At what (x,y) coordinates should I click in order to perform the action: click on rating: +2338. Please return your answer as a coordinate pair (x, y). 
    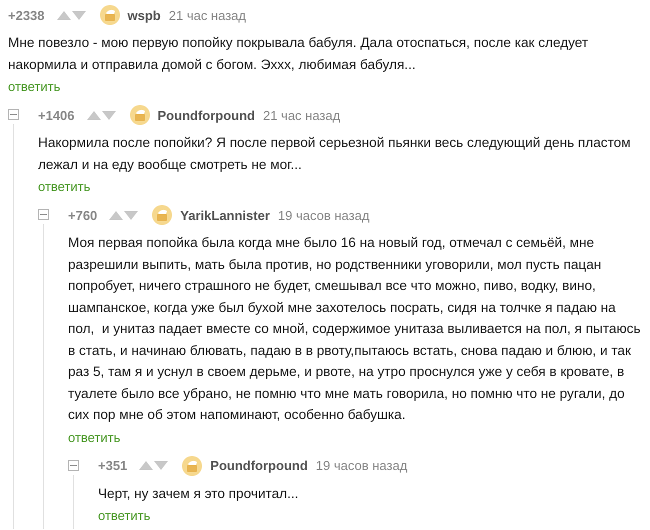
    Looking at the image, I should click on (26, 15).